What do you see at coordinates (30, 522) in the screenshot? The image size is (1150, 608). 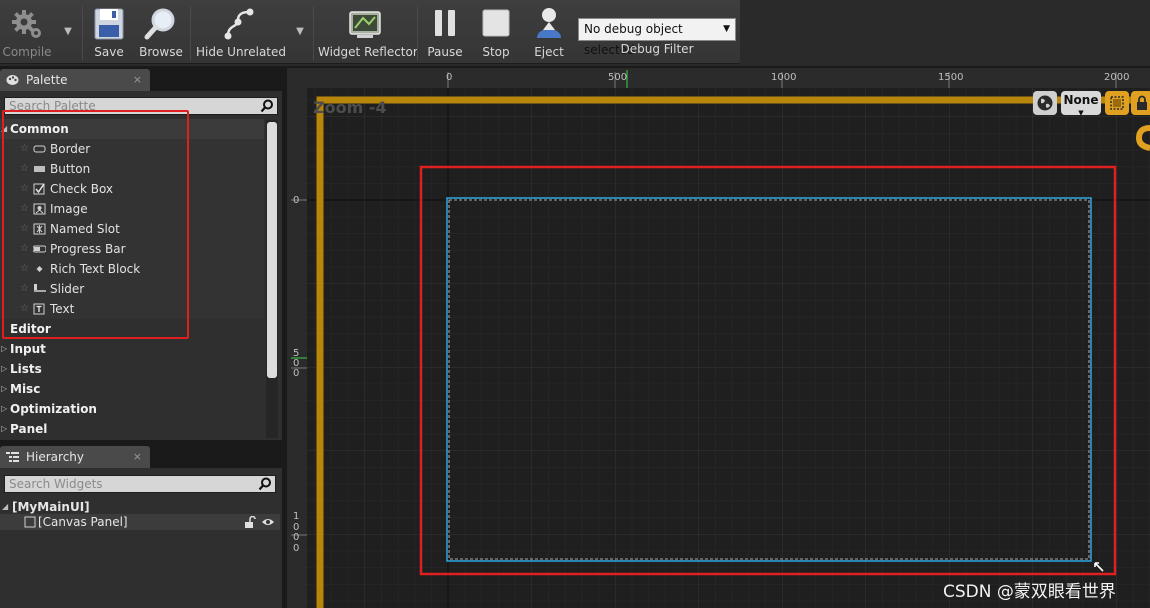 I see `canvas-panel-icon` at bounding box center [30, 522].